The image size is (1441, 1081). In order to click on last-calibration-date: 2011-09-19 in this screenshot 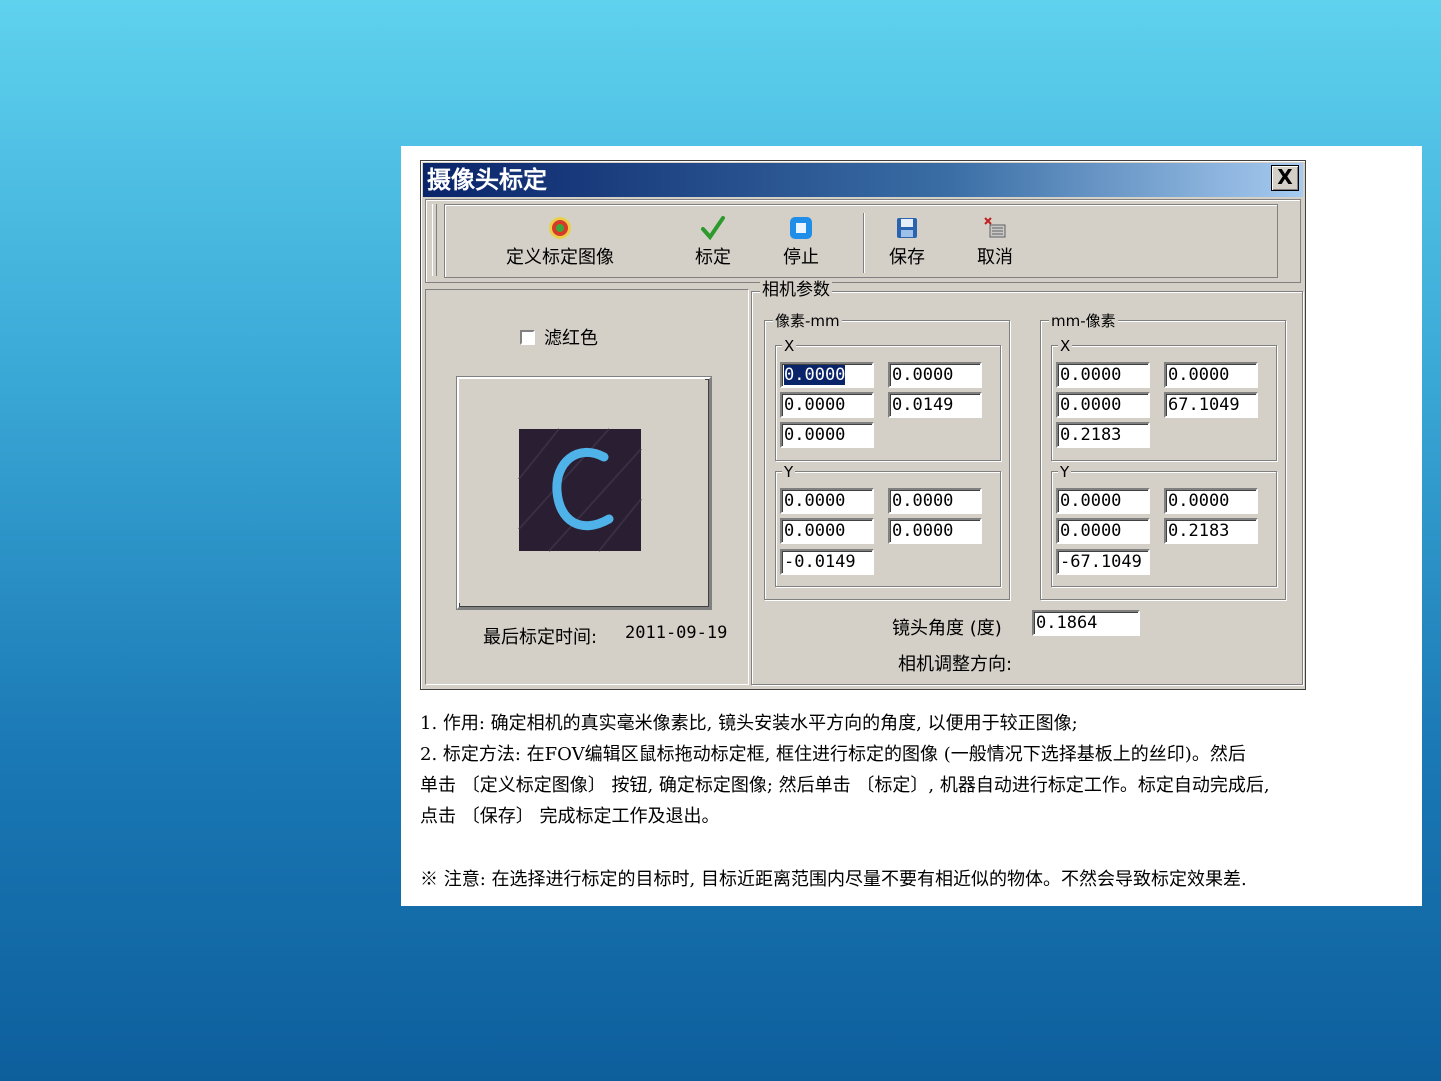, I will do `click(676, 633)`.